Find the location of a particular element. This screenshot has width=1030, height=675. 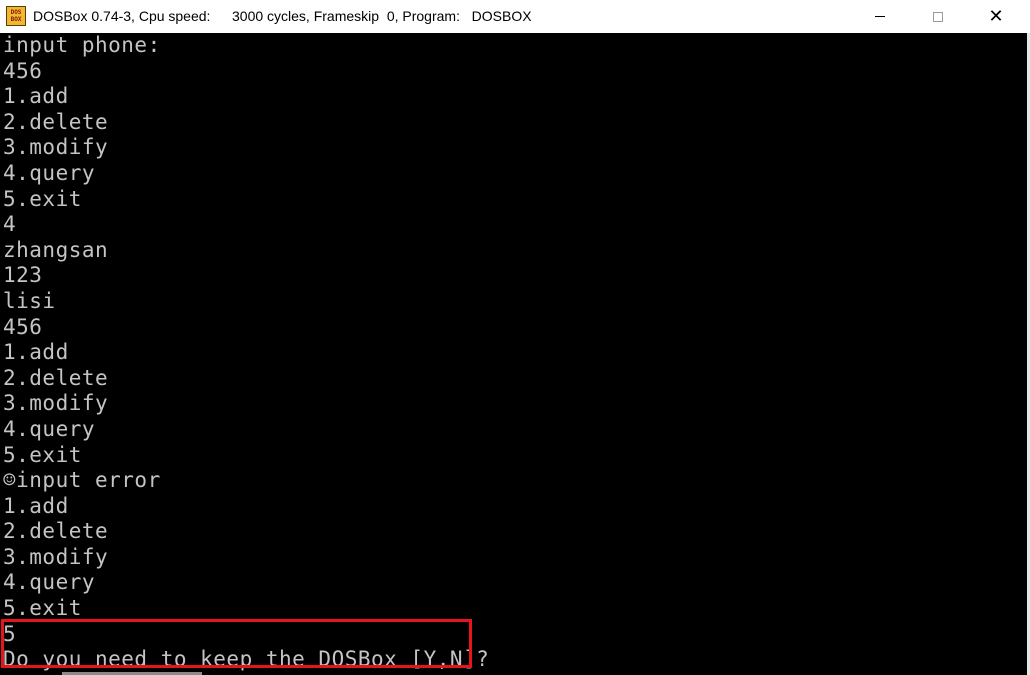

console-line: Do you need to keep the DOSBox [Y,N]? is located at coordinates (246, 659).